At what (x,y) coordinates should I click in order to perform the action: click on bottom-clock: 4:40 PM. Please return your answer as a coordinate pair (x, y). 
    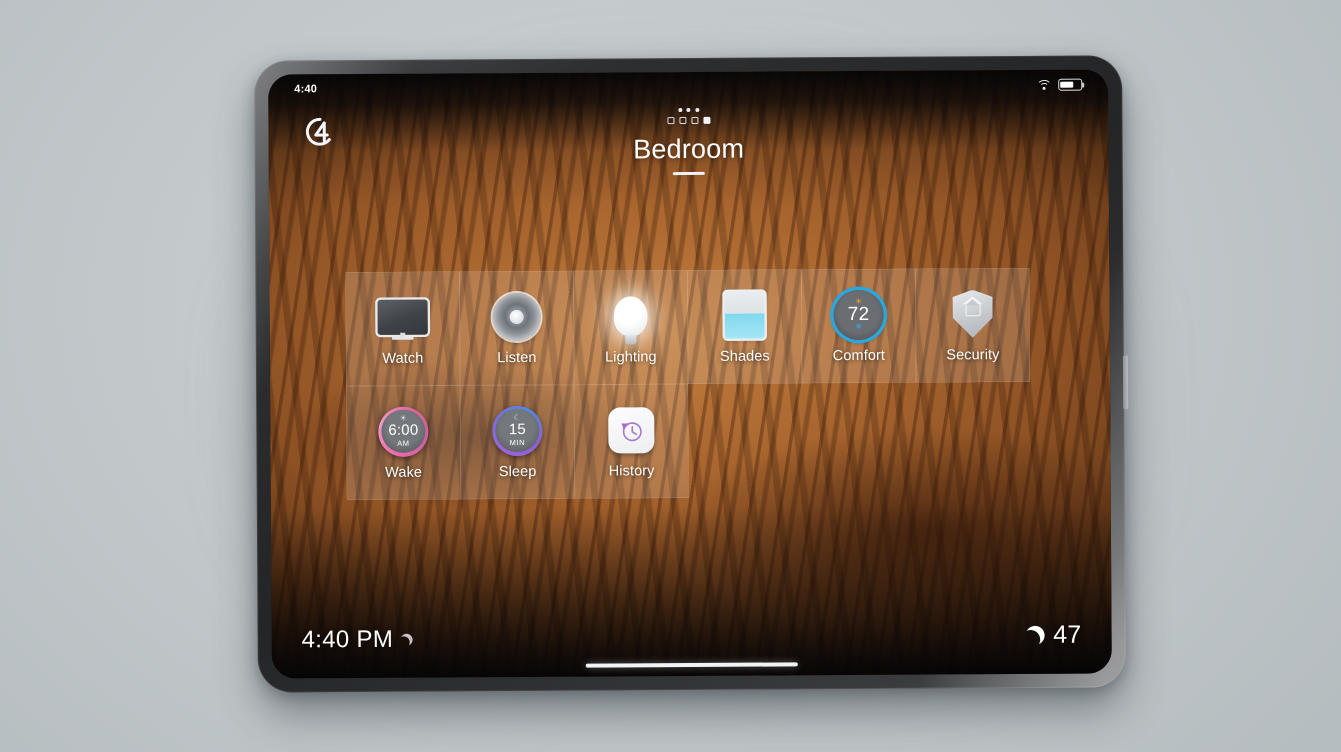
    Looking at the image, I should click on (358, 639).